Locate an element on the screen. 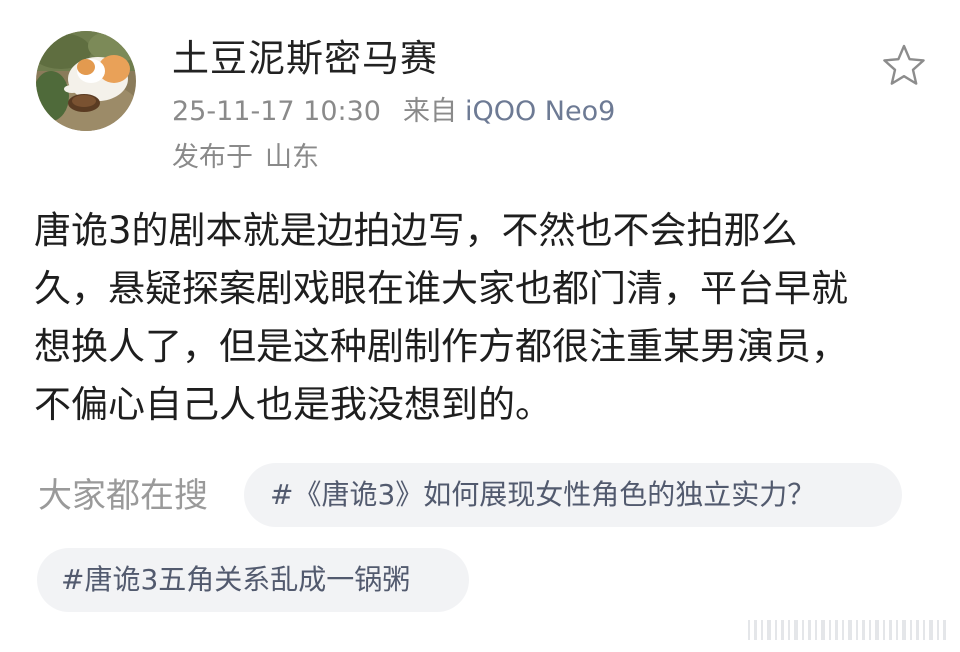 The image size is (960, 652). author-name: 土豆泥斯密马赛 is located at coordinates (305, 59).